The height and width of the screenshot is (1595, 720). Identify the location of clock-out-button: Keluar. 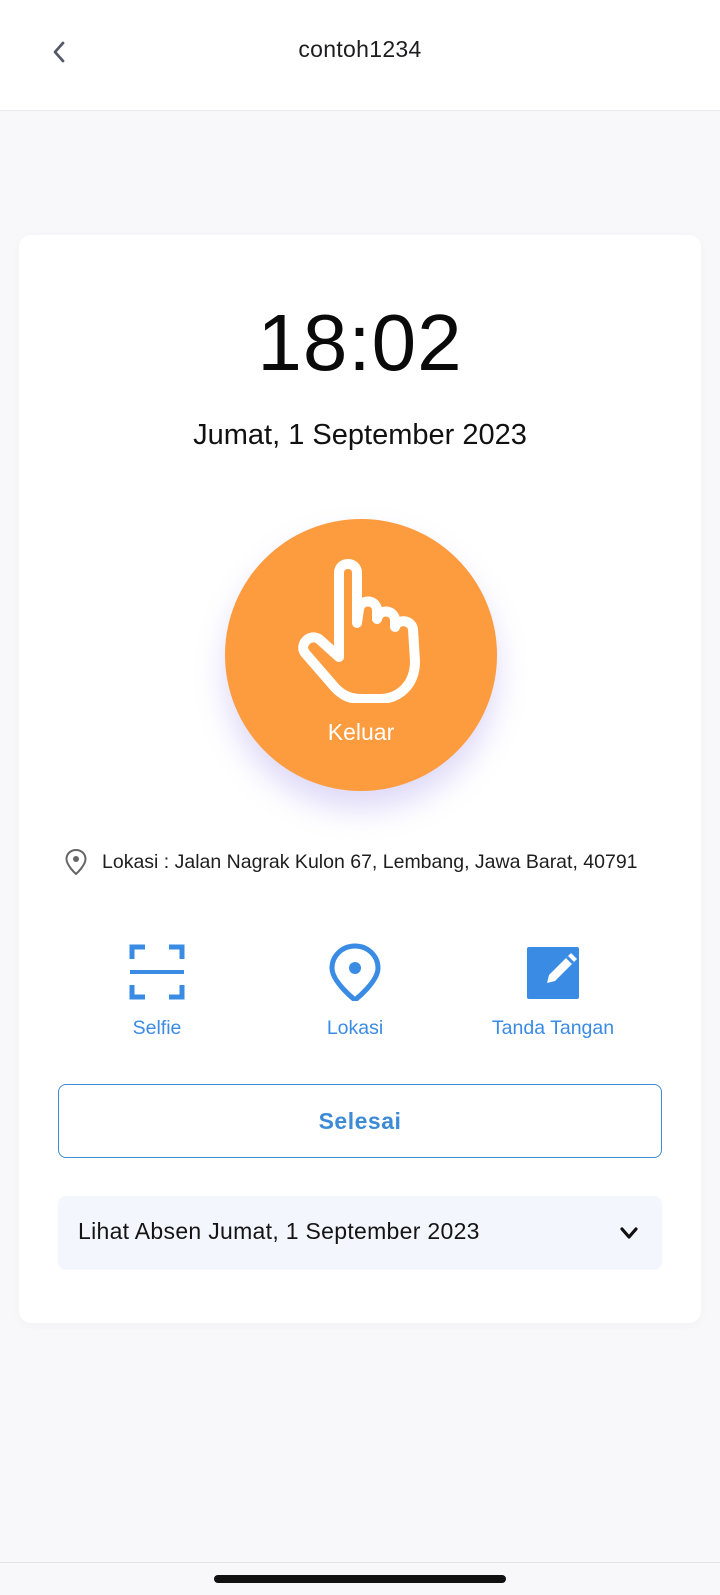
(361, 655).